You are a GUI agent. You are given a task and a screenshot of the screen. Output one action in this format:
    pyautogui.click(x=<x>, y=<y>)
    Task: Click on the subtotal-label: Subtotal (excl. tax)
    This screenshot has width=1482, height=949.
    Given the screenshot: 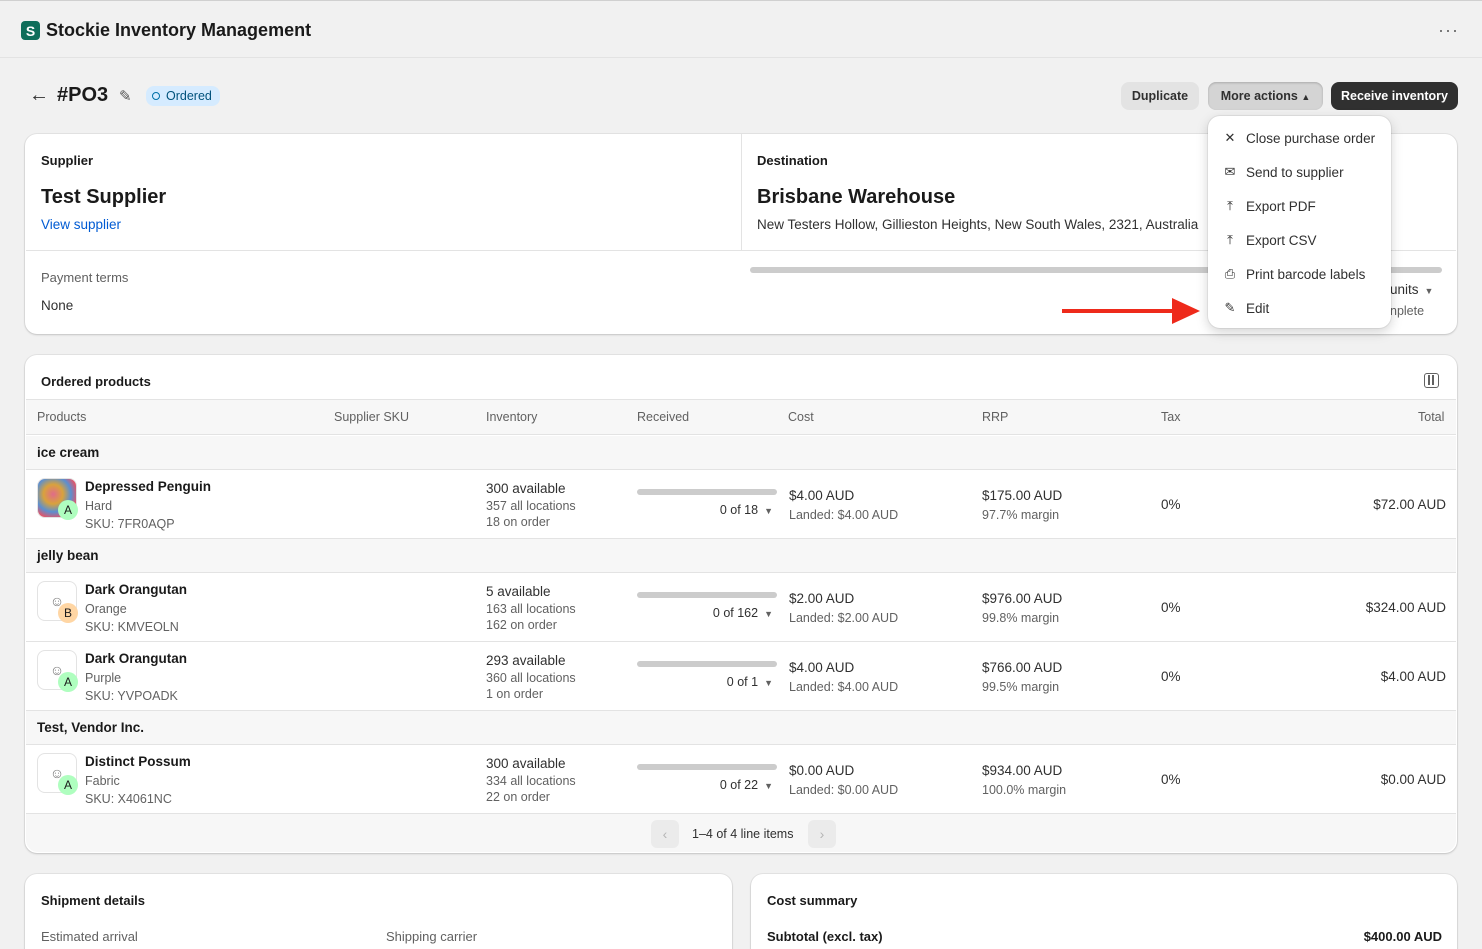 What is the action you would take?
    pyautogui.click(x=825, y=936)
    